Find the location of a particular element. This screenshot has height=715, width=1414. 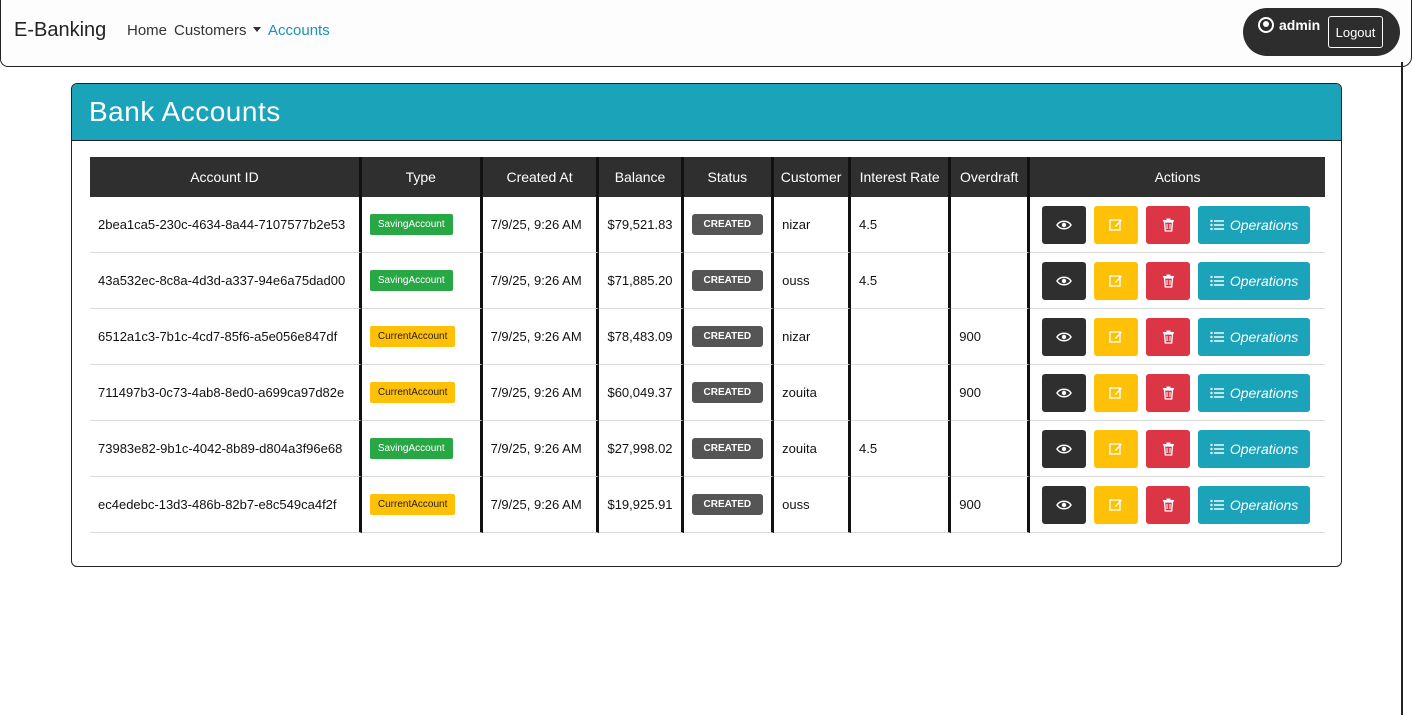

interest-rate: 4.5 is located at coordinates (901, 225).